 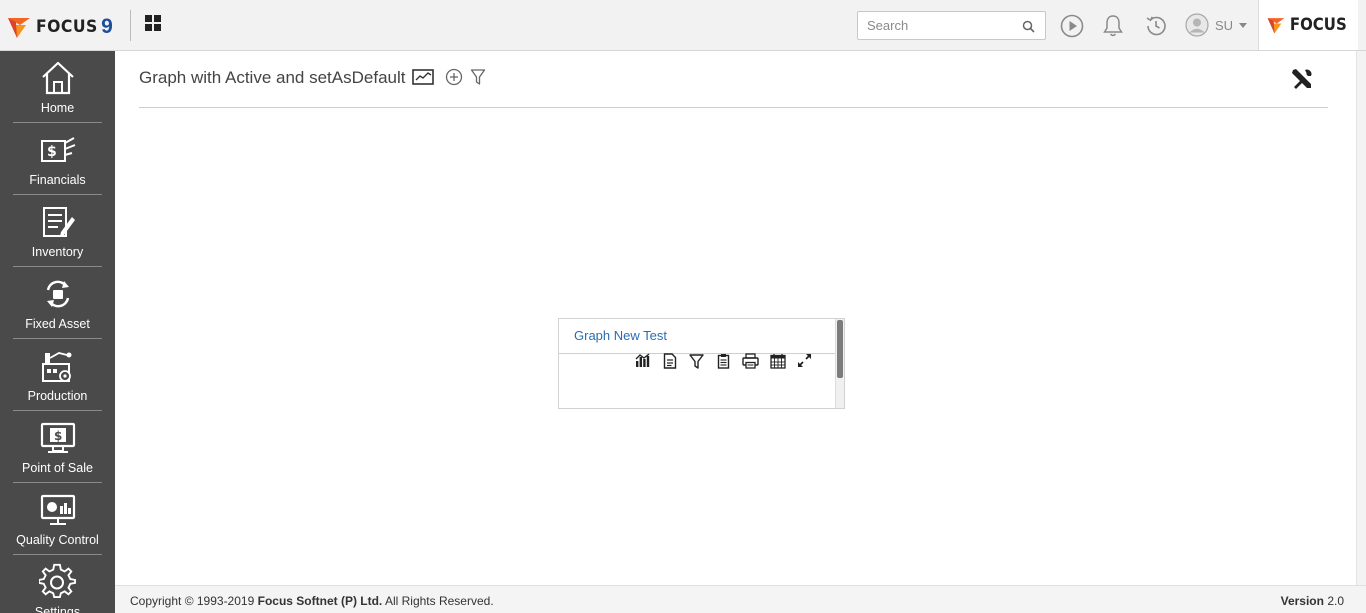 I want to click on calendar-icon, so click(x=777, y=360).